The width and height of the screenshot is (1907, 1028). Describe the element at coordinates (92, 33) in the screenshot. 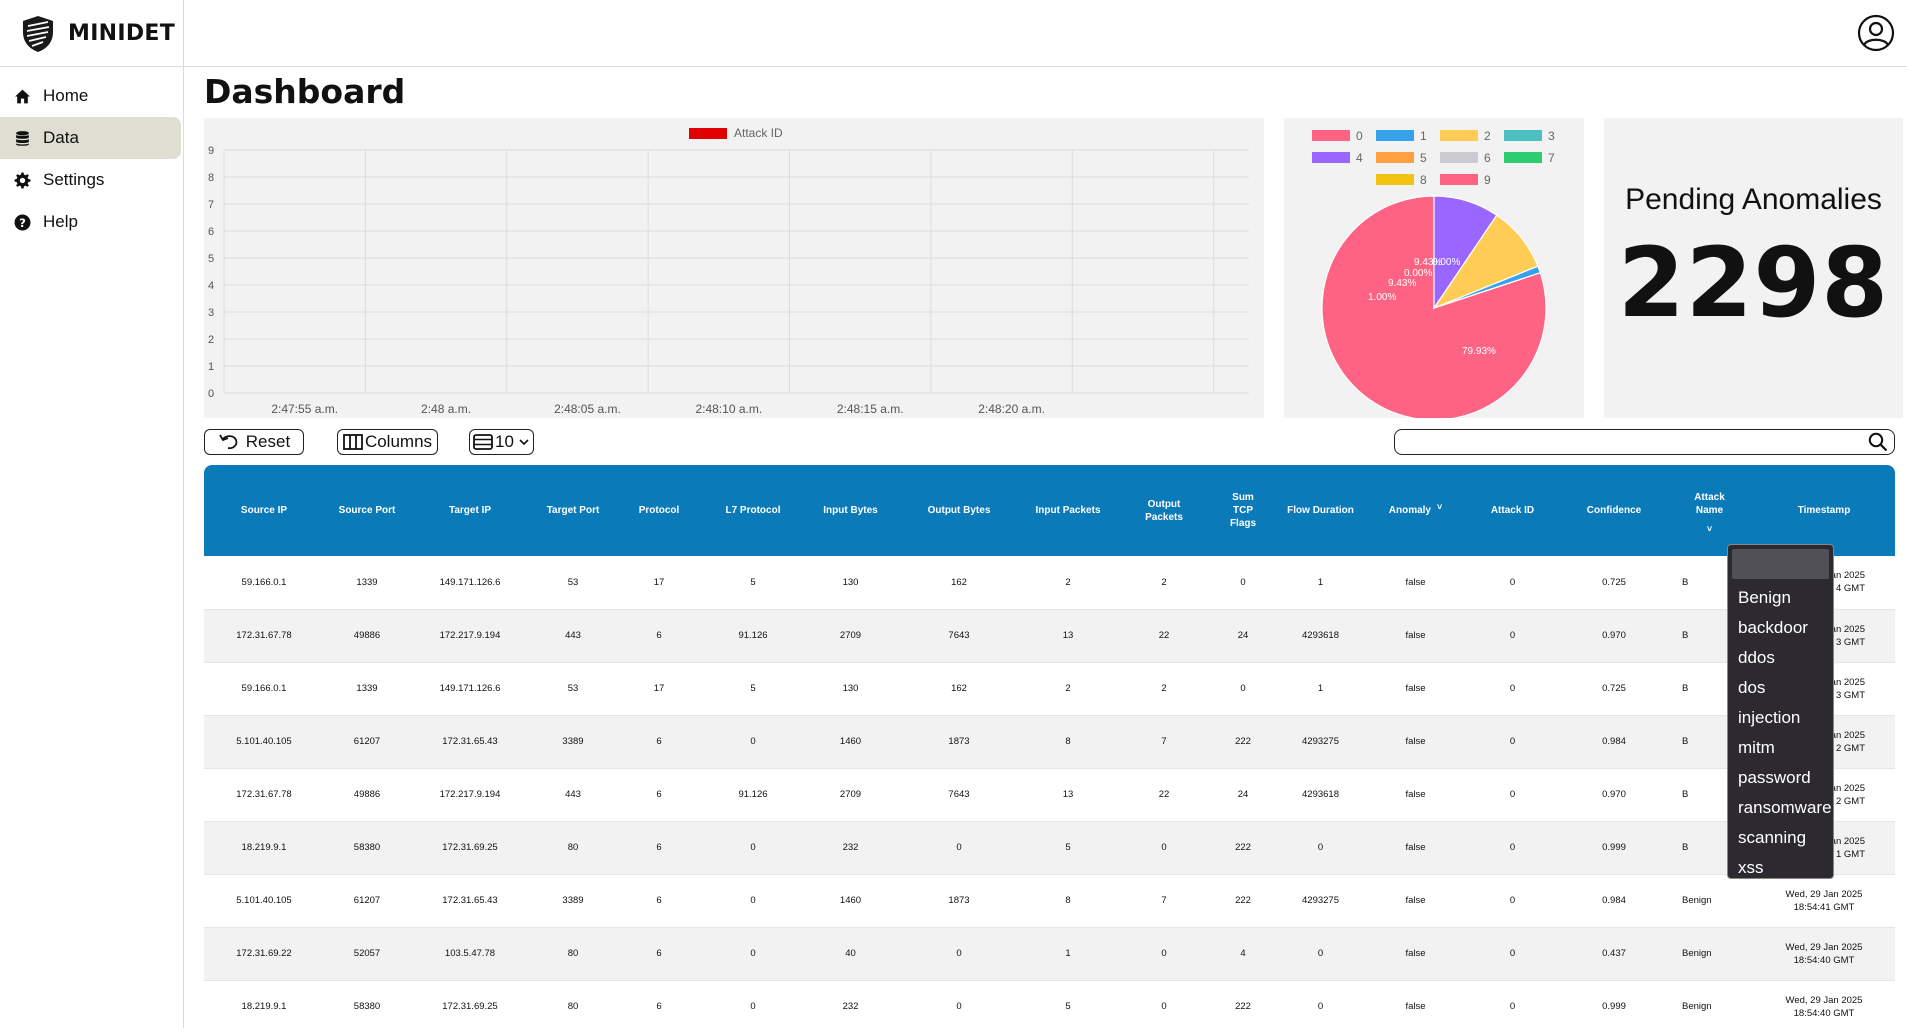

I see `brand: MINIDET` at that location.